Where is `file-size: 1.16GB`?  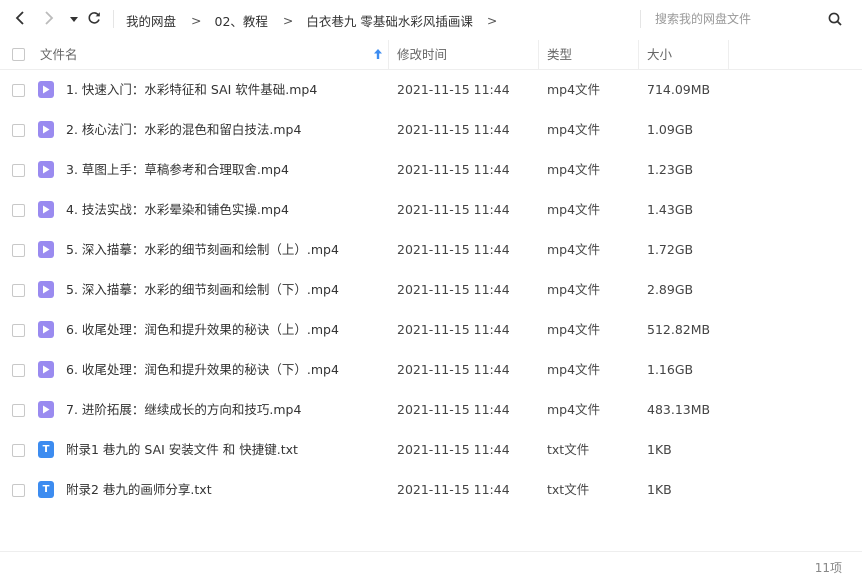 file-size: 1.16GB is located at coordinates (670, 369).